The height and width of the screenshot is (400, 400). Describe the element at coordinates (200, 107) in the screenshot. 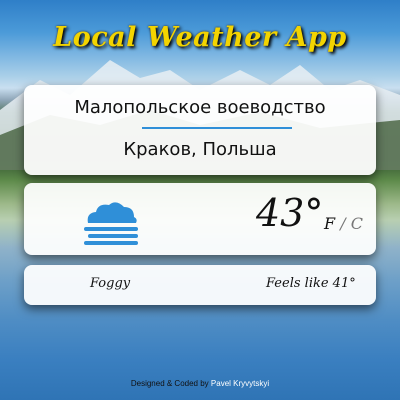

I see `region-label: Малопольское воеводство` at that location.